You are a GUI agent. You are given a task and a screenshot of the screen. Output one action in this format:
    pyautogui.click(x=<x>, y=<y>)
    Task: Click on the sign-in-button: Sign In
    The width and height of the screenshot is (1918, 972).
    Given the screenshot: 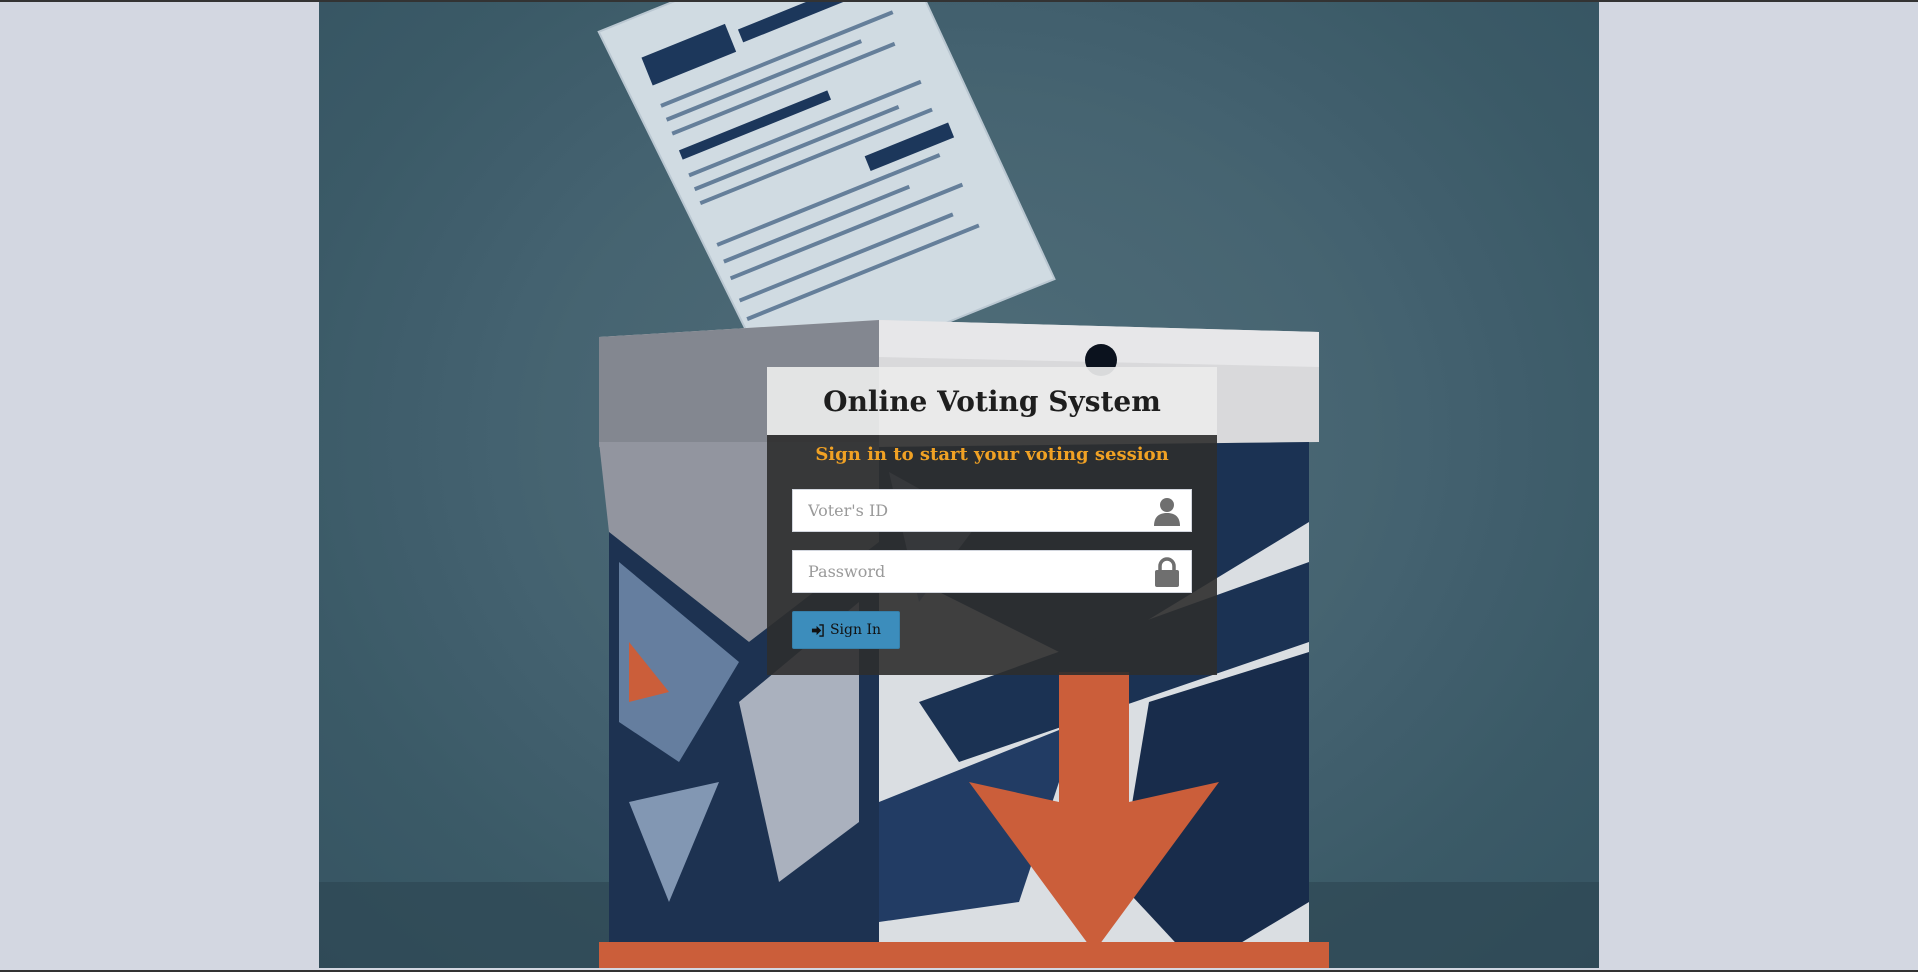 What is the action you would take?
    pyautogui.click(x=846, y=630)
    